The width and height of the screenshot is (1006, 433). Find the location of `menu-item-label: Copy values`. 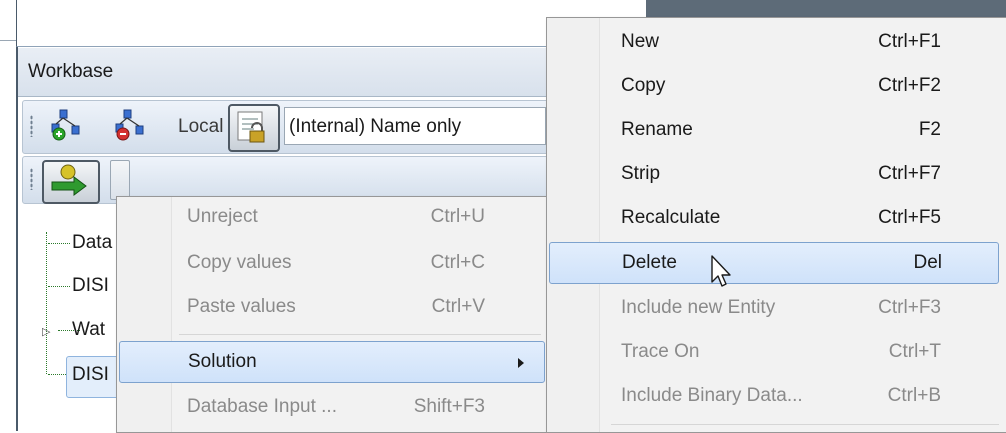

menu-item-label: Copy values is located at coordinates (239, 262).